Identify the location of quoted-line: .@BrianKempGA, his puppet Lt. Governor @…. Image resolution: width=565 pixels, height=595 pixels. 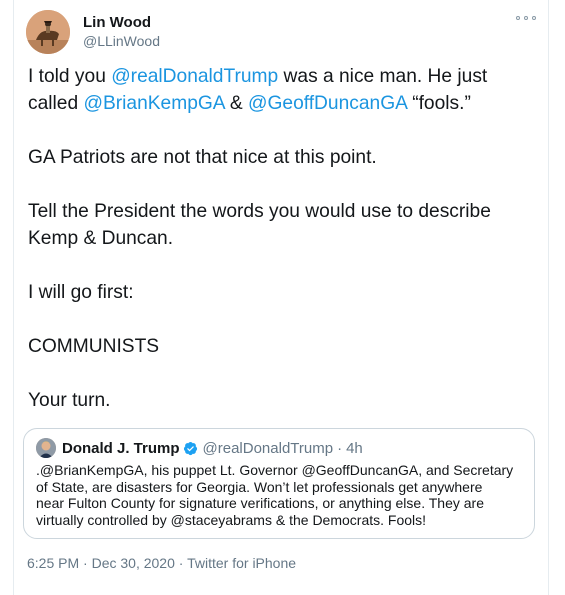
(275, 470).